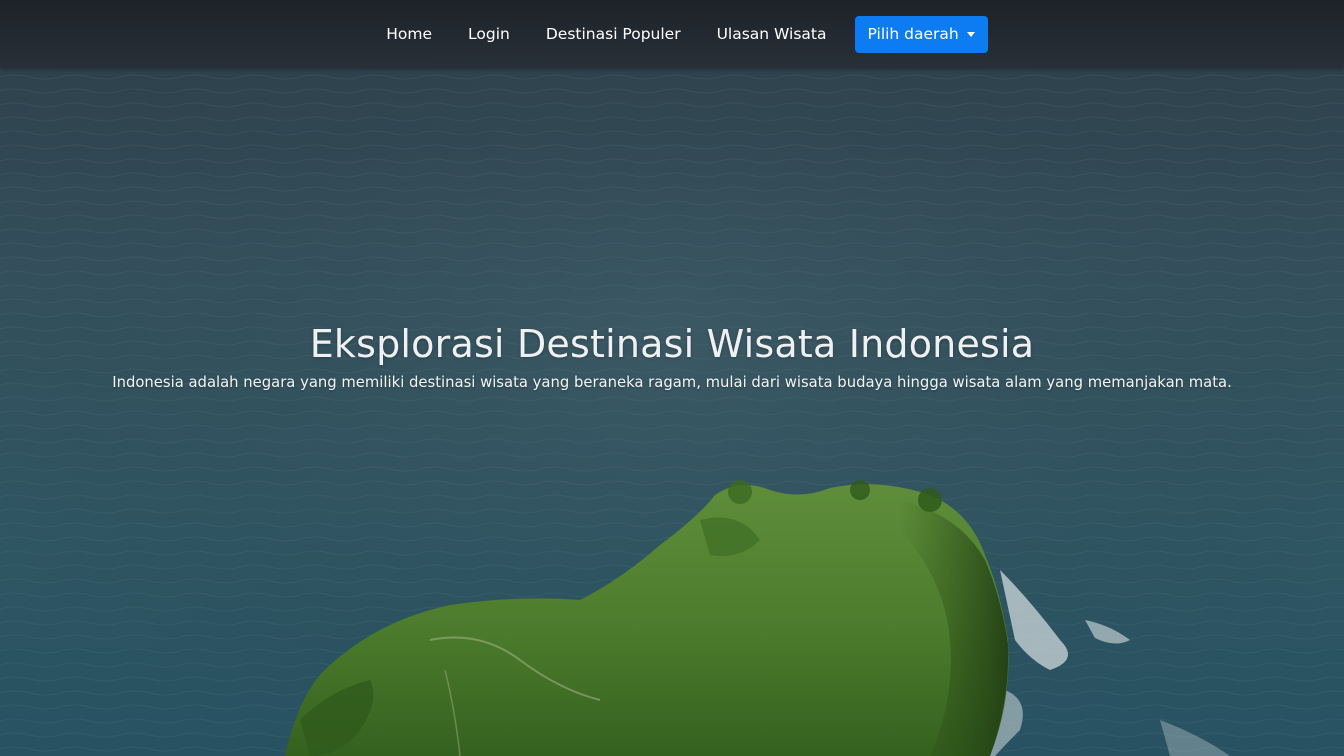  I want to click on nav-item-ulasan-wisata: Ulasan Wisata, so click(772, 34).